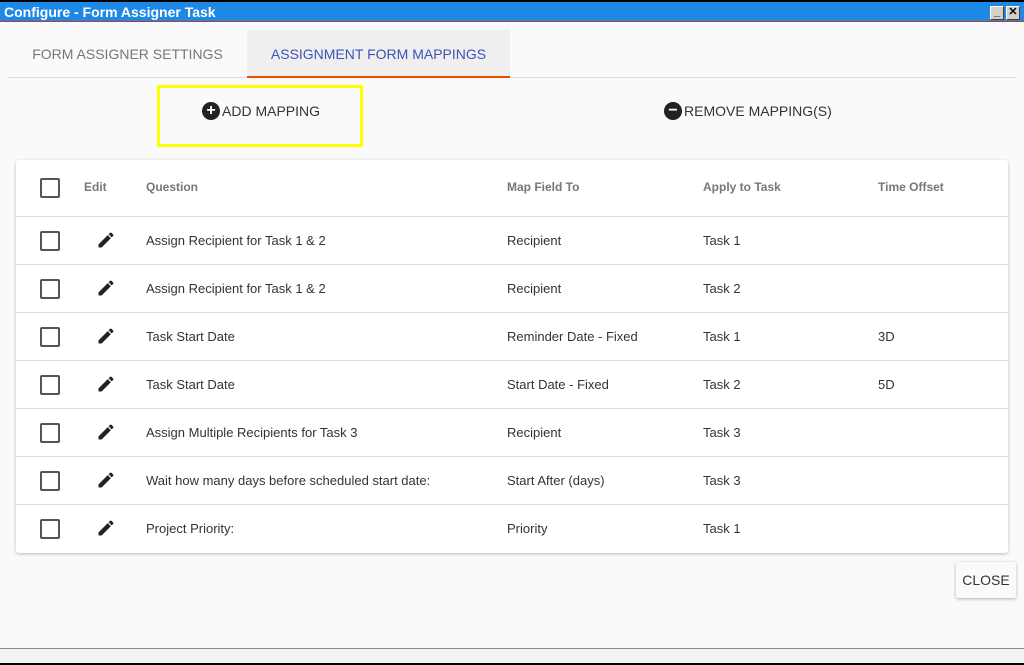 The width and height of the screenshot is (1024, 665). Describe the element at coordinates (190, 528) in the screenshot. I see `cell-question: Project Priority:` at that location.